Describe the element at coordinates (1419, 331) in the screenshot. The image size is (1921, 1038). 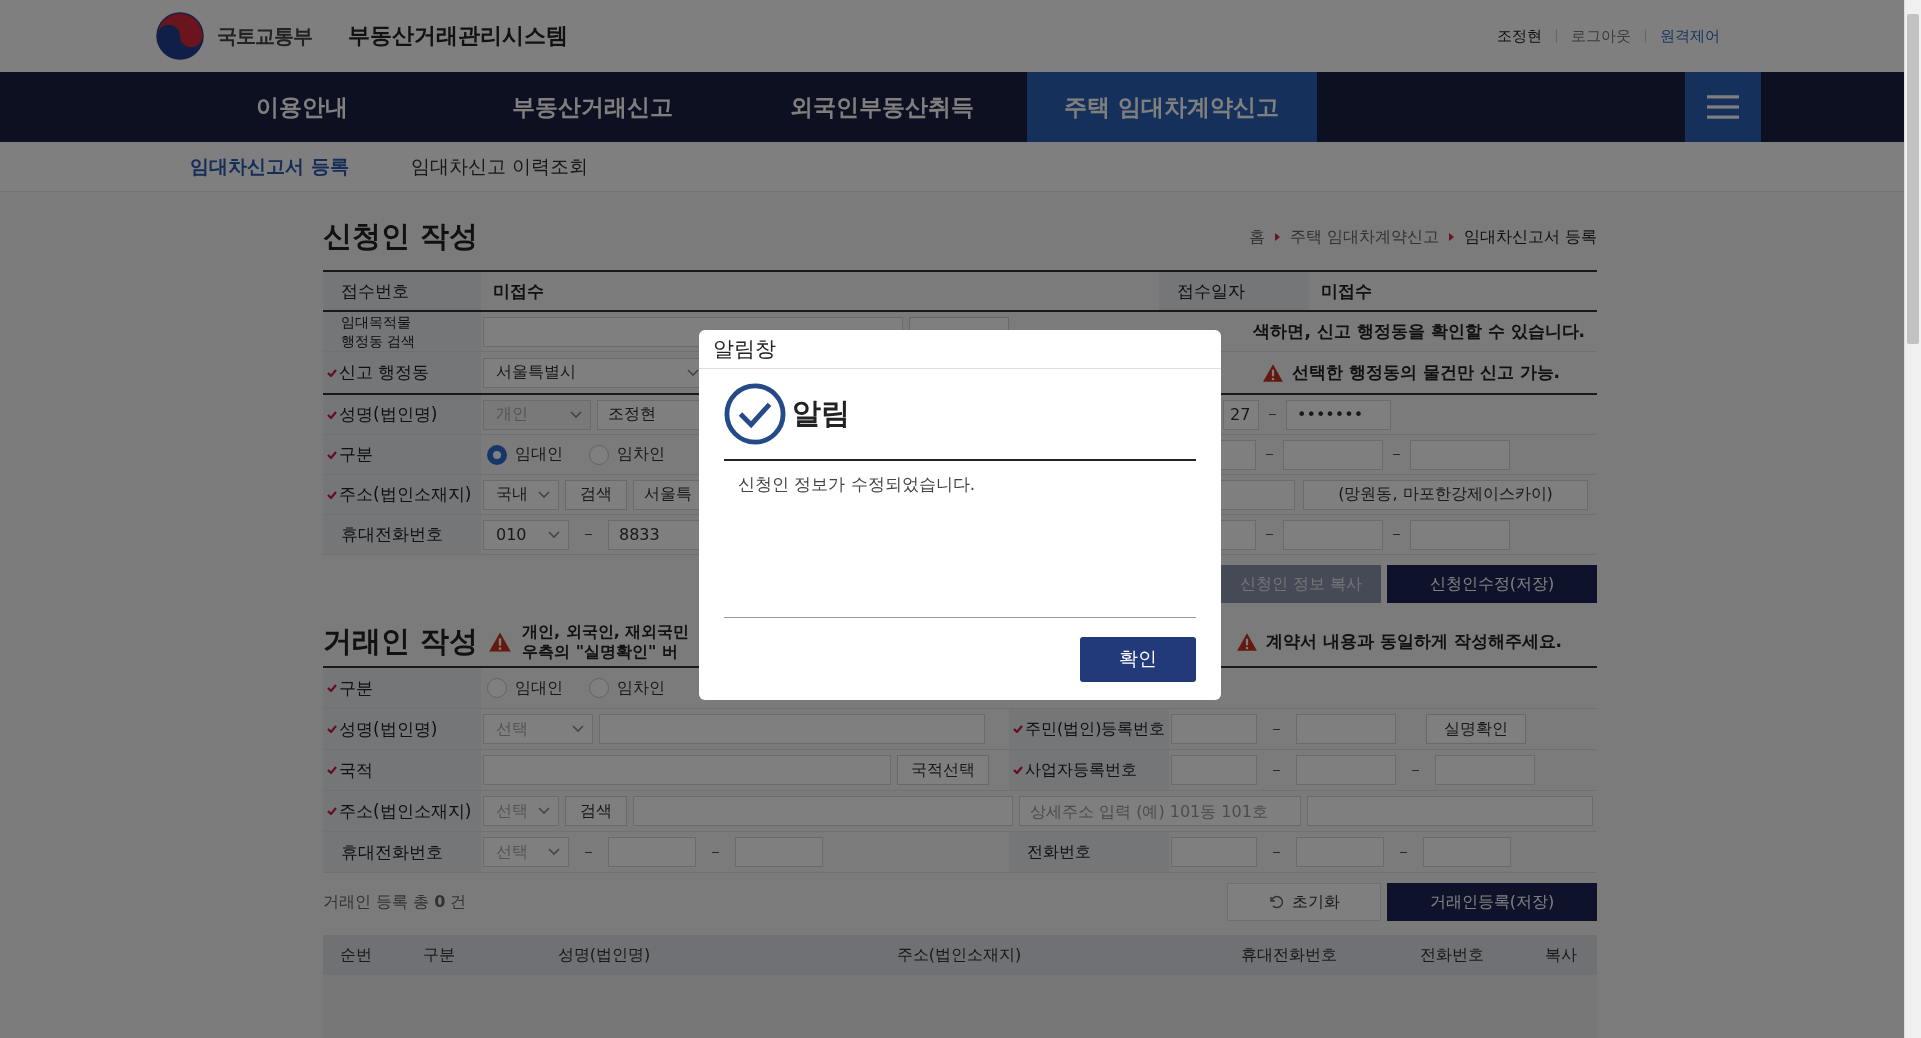
I see `notice-text: 색하면, 신고 행정동을 확인할 수 있습니다.` at that location.